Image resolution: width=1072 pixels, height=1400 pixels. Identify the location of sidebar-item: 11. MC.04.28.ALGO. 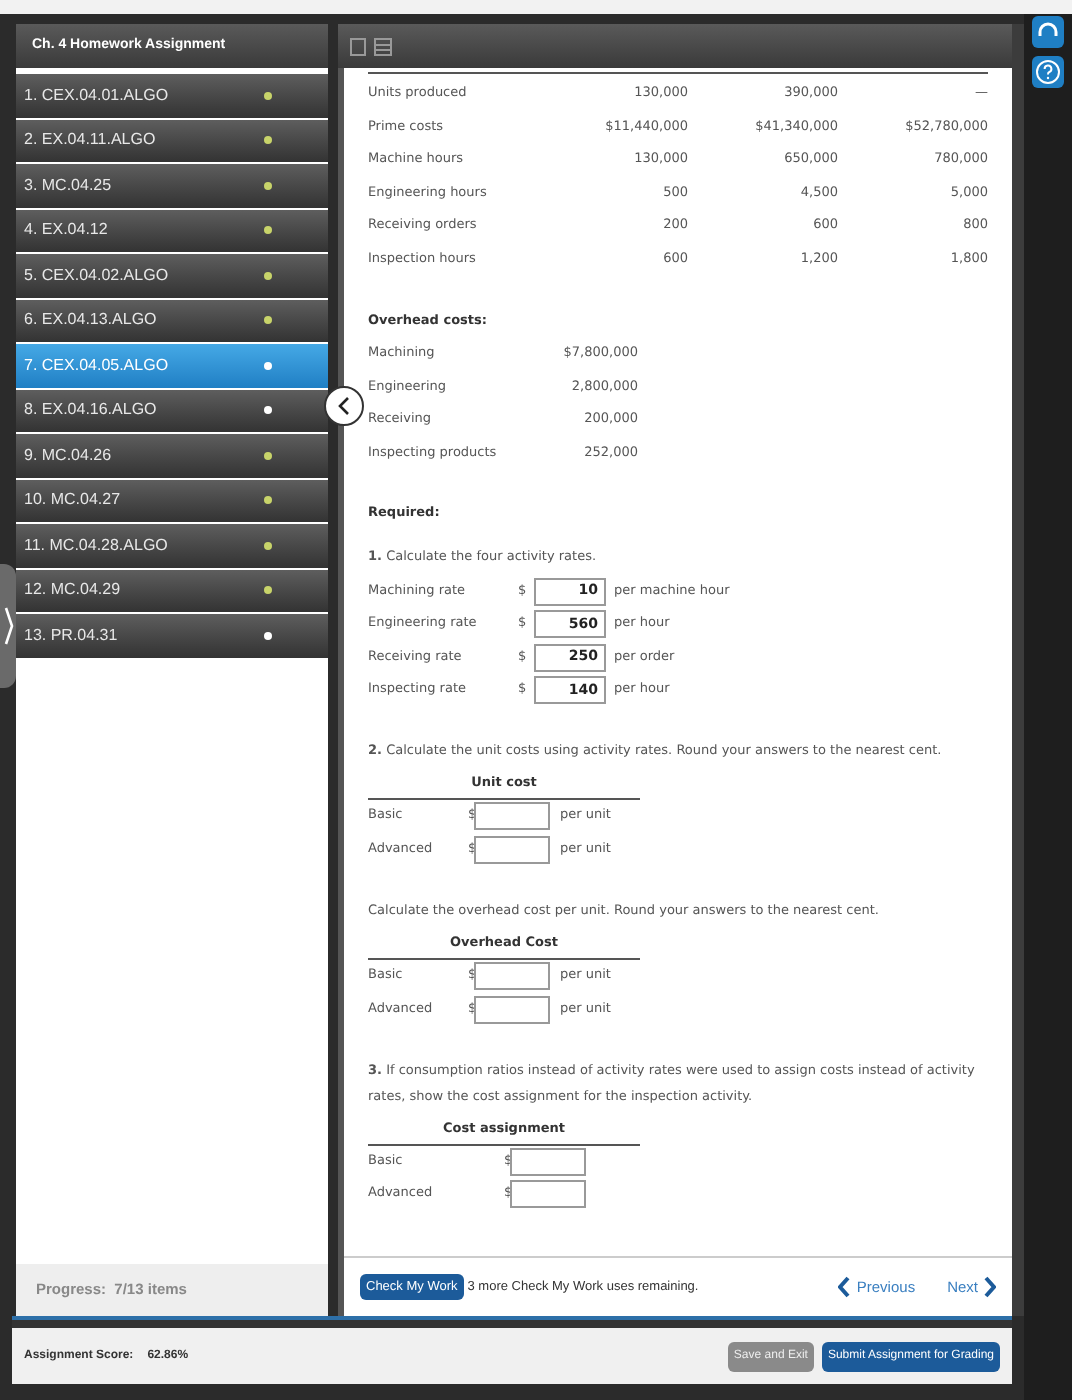
(172, 545).